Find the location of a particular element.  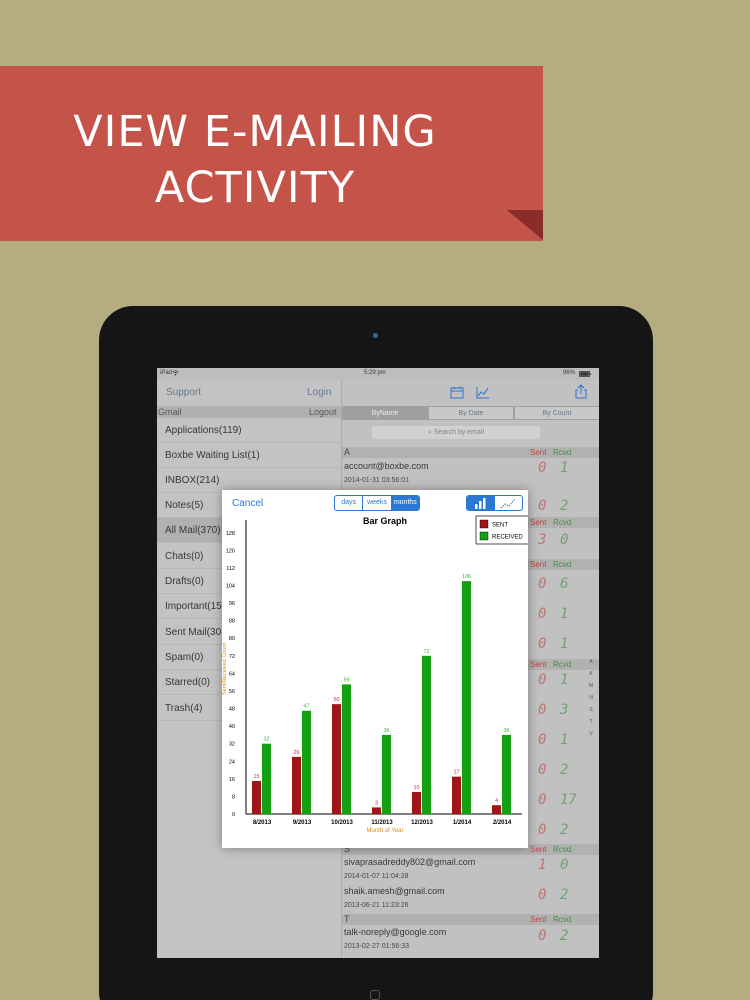

data-label-sent: 3 is located at coordinates (376, 803).